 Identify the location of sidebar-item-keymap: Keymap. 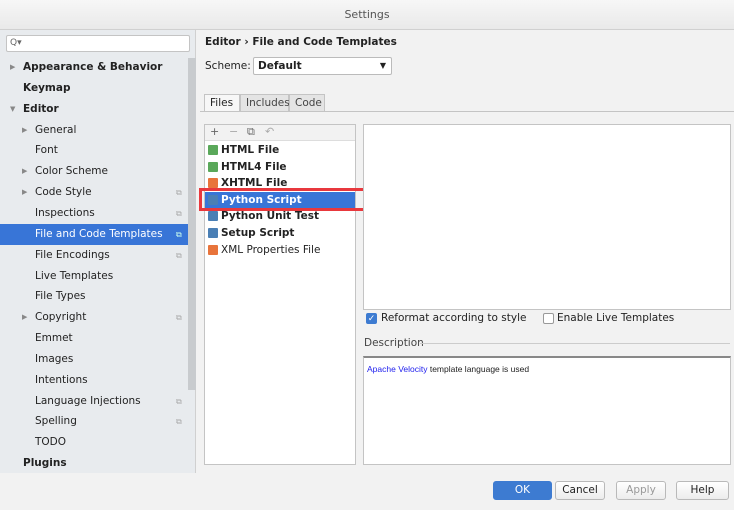
(94, 88).